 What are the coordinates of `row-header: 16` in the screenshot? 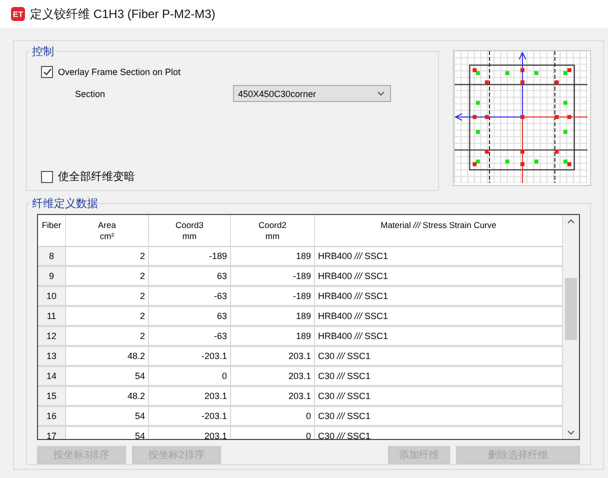 It's located at (52, 417).